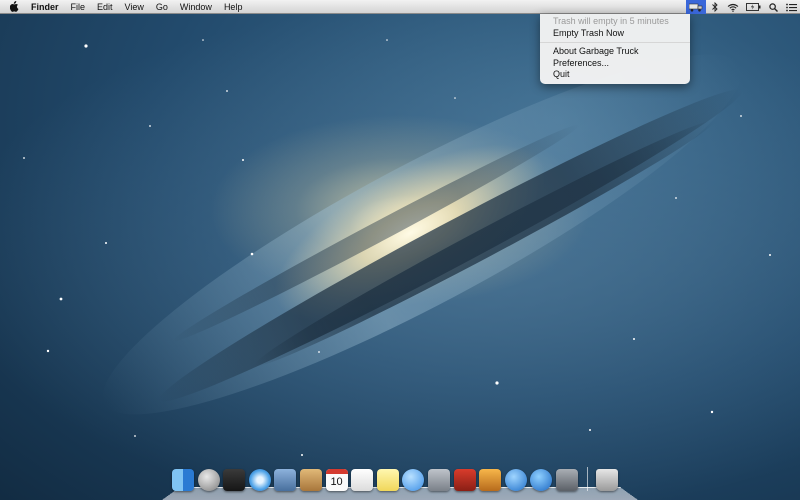 This screenshot has height=500, width=800. What do you see at coordinates (715, 7) in the screenshot?
I see `bluetooth-icon` at bounding box center [715, 7].